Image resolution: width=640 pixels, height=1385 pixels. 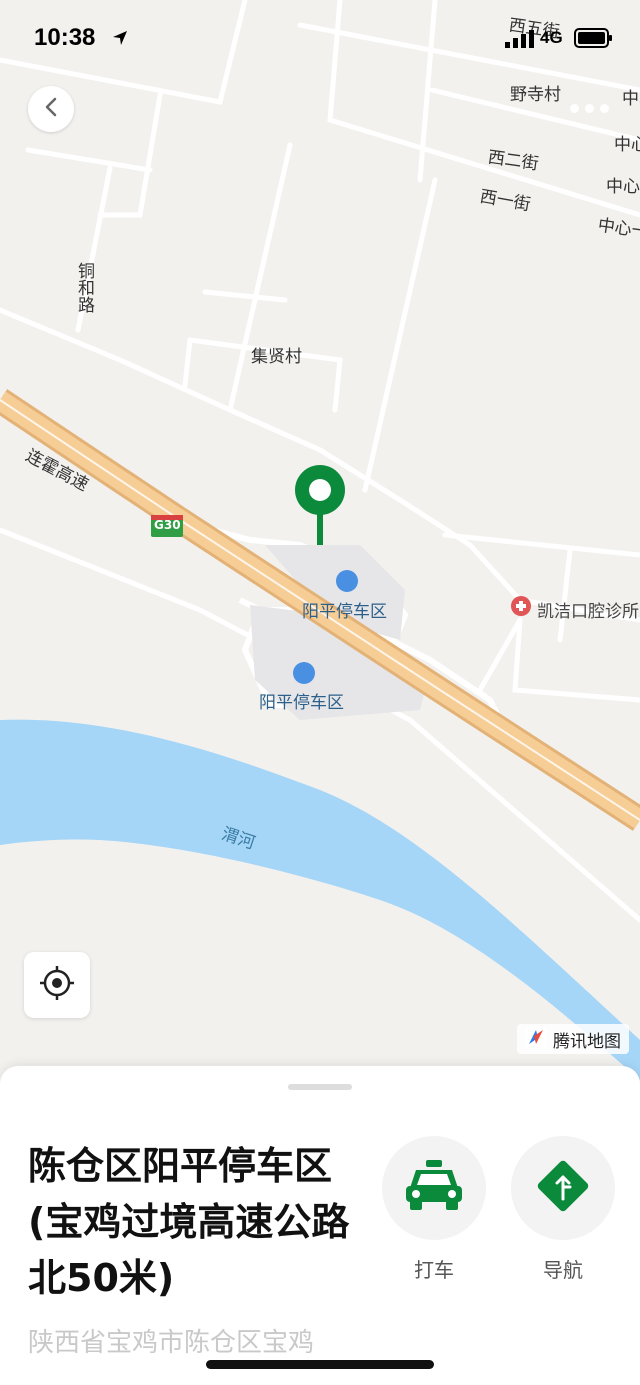 I want to click on navigate-button: 导航, so click(x=563, y=1209).